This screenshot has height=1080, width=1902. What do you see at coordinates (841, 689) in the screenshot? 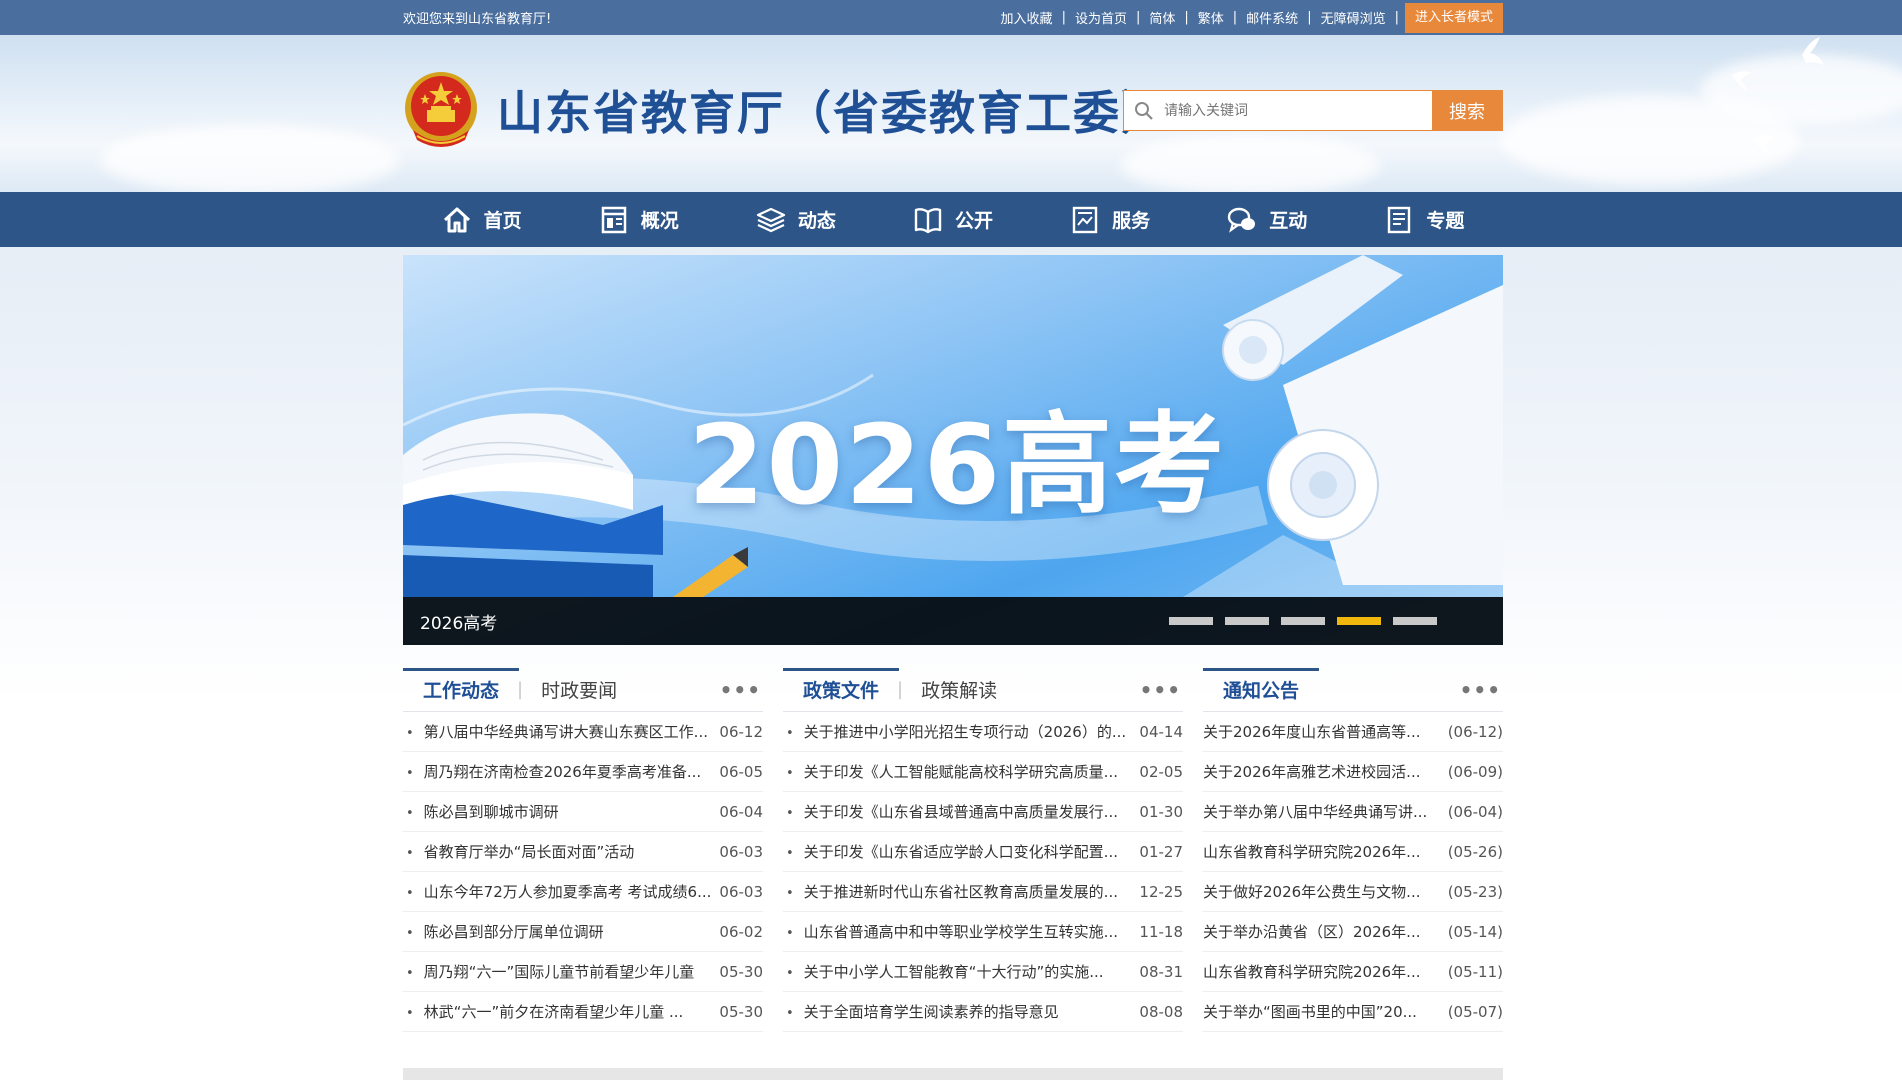
I see `tab-policy-documents: 政策文件` at bounding box center [841, 689].